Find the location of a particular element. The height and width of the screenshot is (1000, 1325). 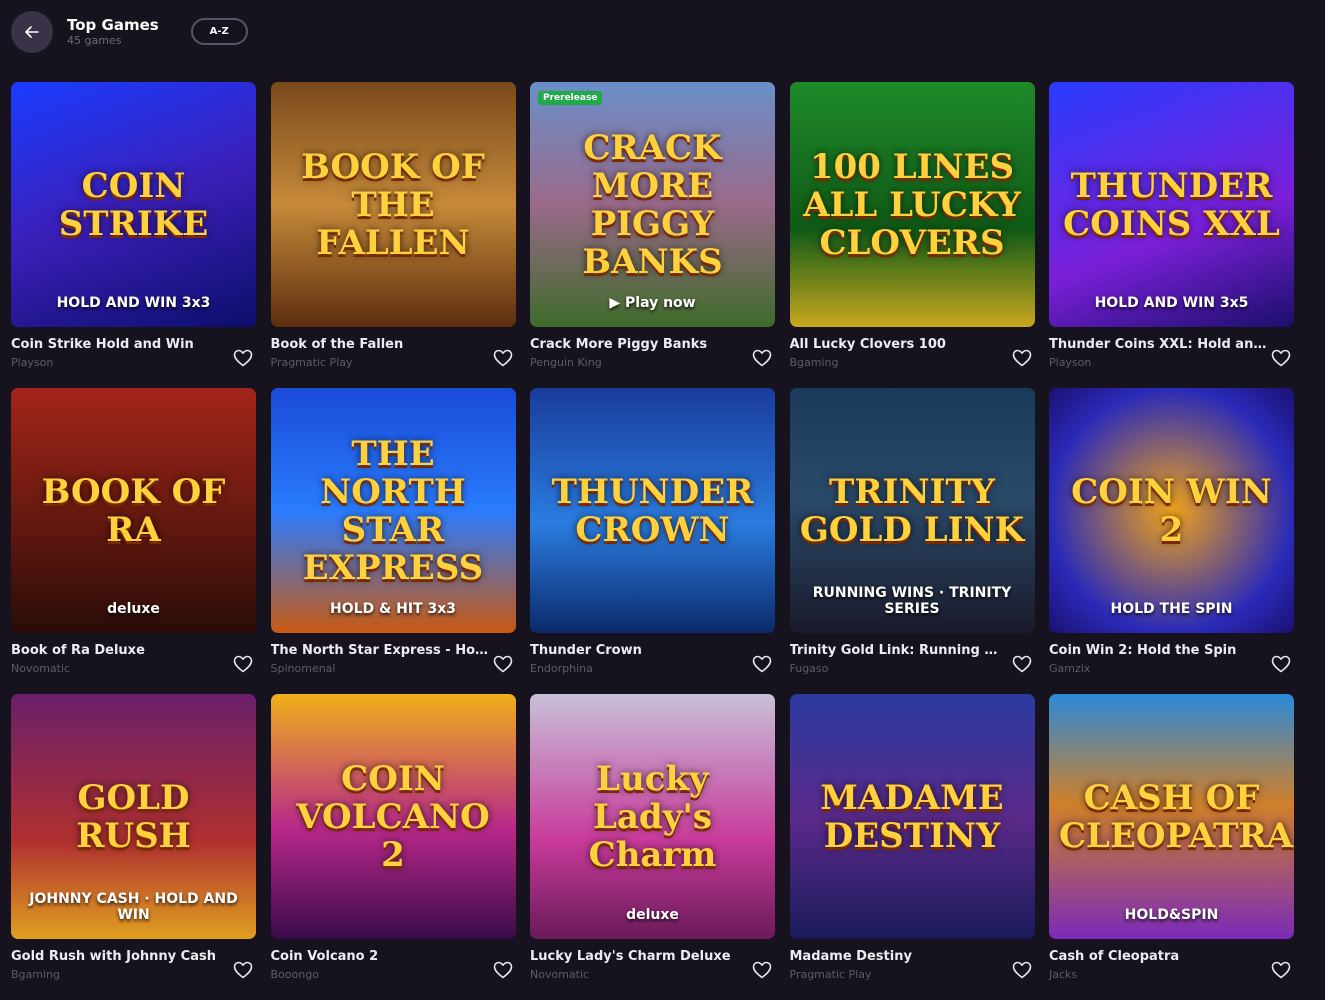

game-name: All Lucky Clovers 100 is located at coordinates (899, 345).